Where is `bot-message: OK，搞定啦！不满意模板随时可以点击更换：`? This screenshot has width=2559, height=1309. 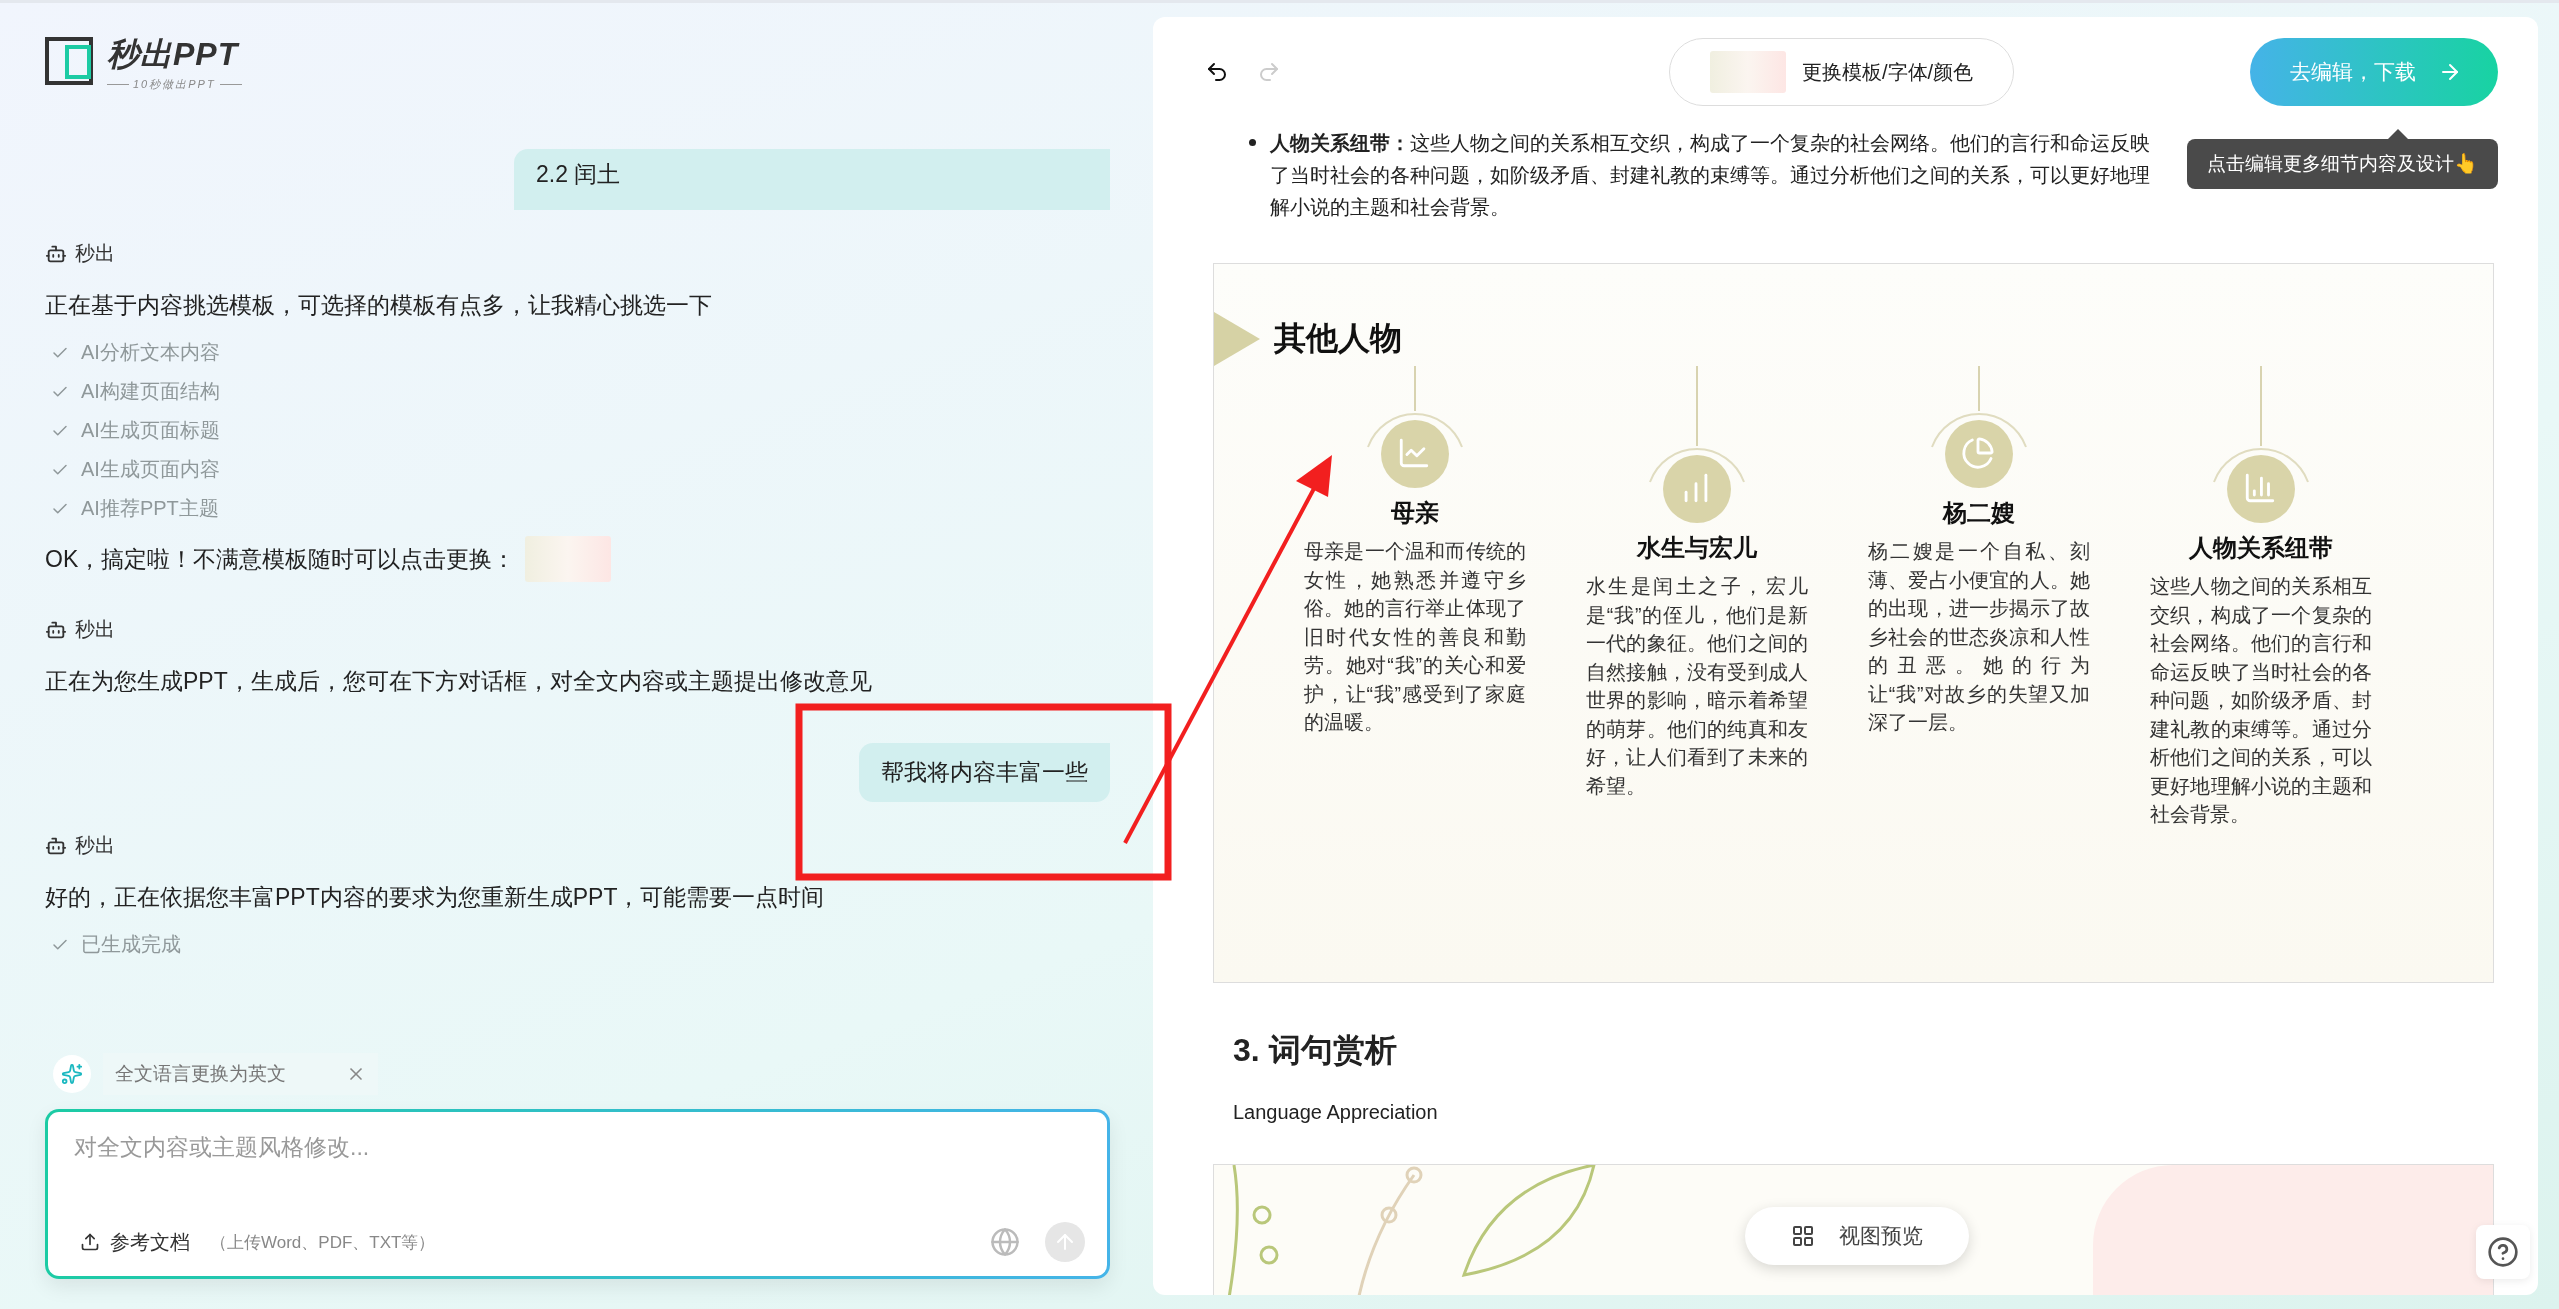
bot-message: OK，搞定啦！不满意模板随时可以点击更换： is located at coordinates (280, 559).